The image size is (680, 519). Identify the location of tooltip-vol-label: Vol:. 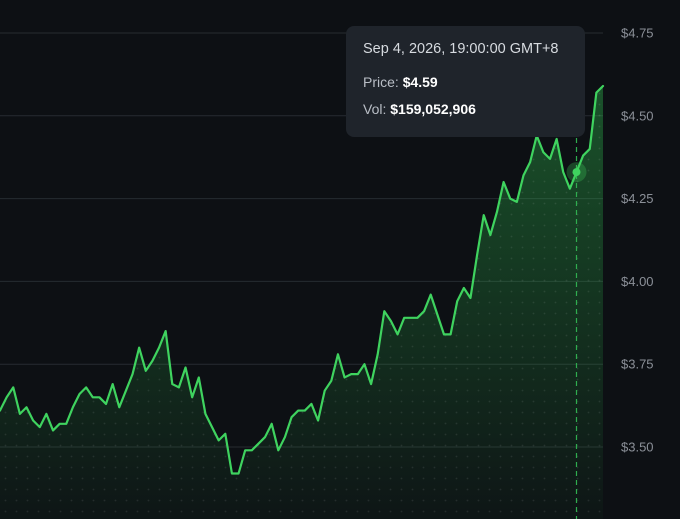
(375, 108).